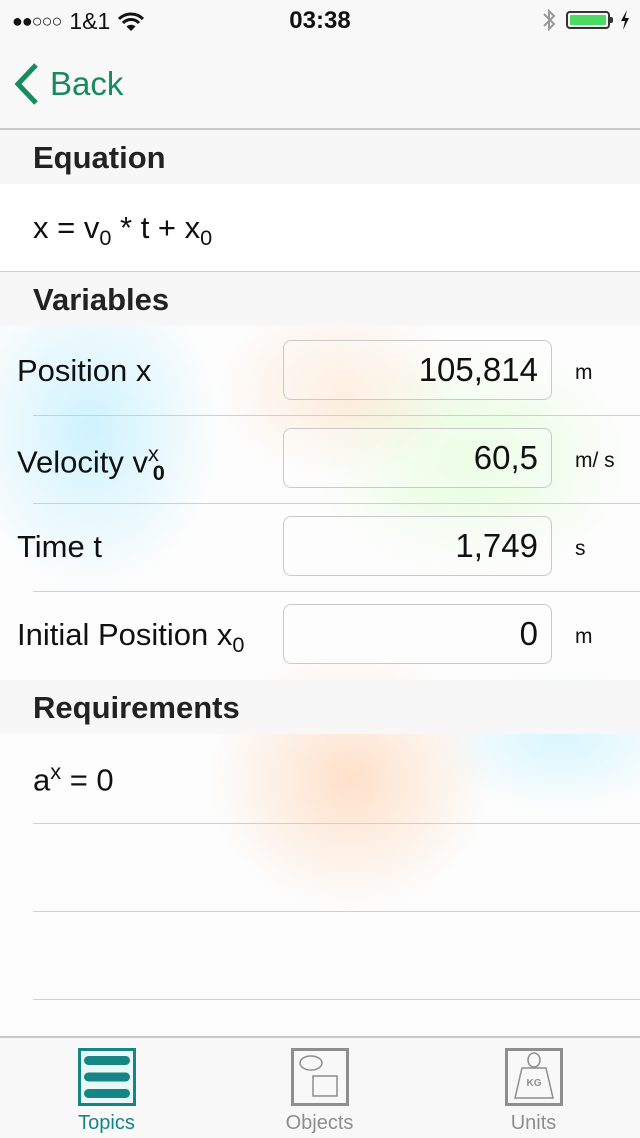  What do you see at coordinates (320, 157) in the screenshot?
I see `equation-header: Equation` at bounding box center [320, 157].